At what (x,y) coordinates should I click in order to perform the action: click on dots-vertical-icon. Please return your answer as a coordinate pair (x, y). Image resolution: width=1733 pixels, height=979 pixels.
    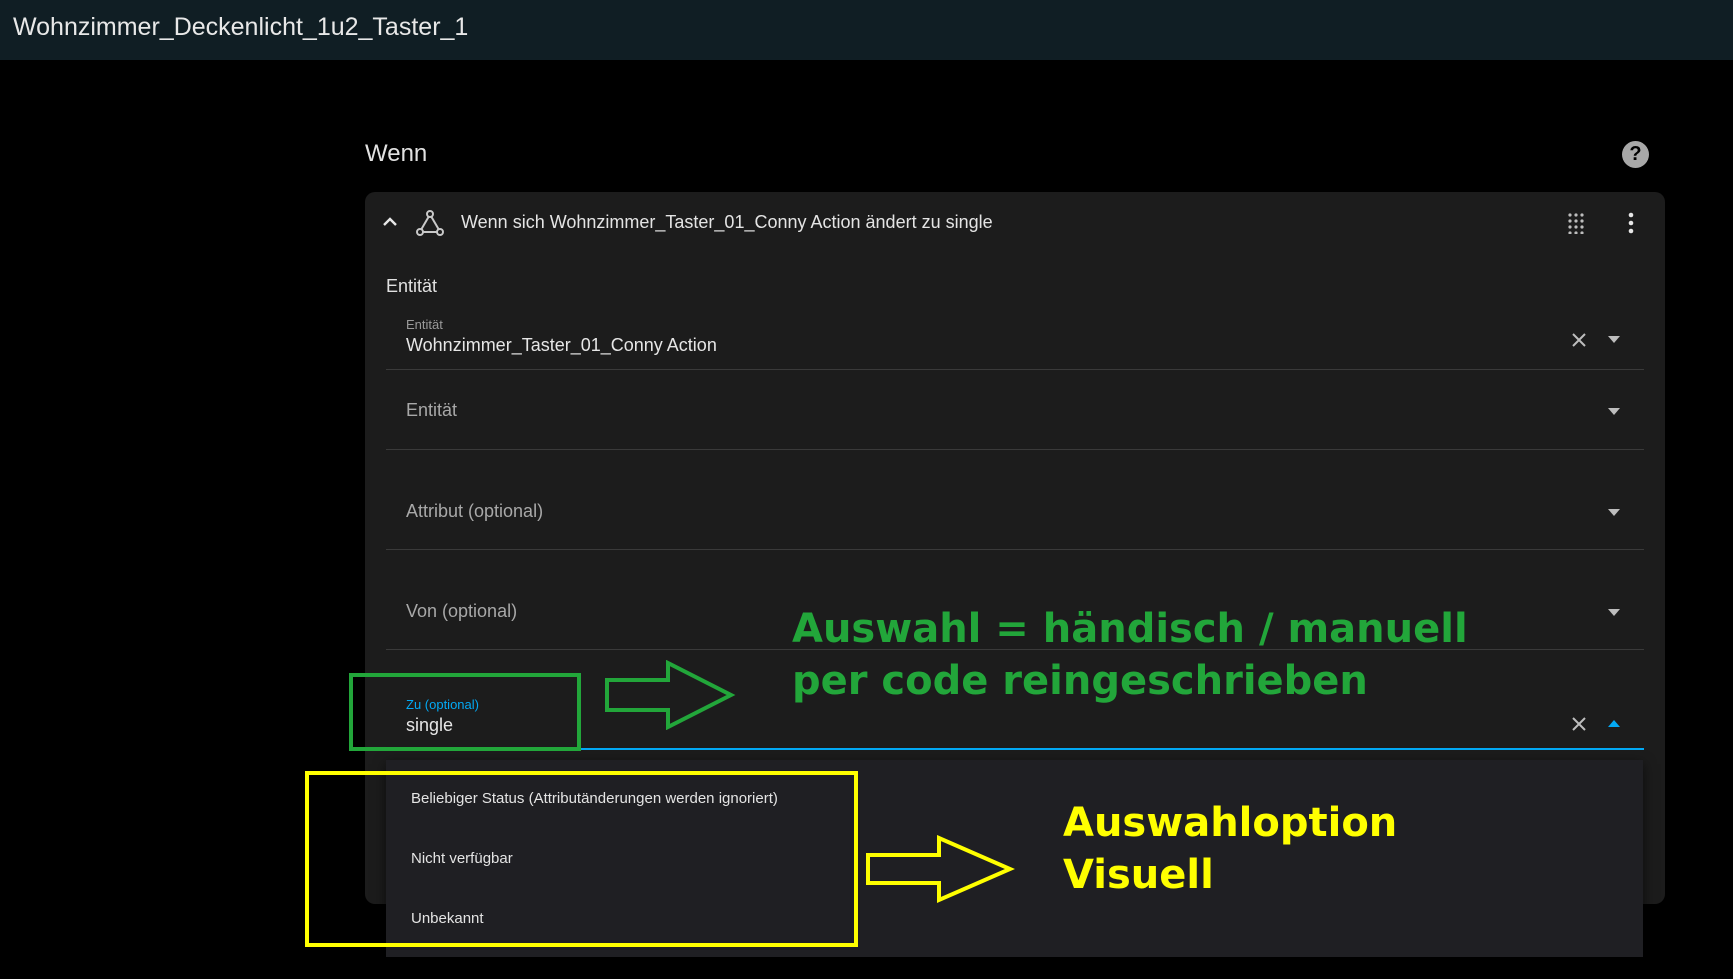
    Looking at the image, I should click on (1631, 223).